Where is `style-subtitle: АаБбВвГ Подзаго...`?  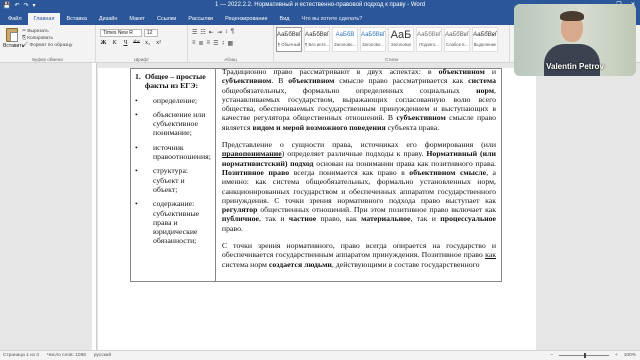 style-subtitle: АаБбВвГ Подзаго... is located at coordinates (429, 39).